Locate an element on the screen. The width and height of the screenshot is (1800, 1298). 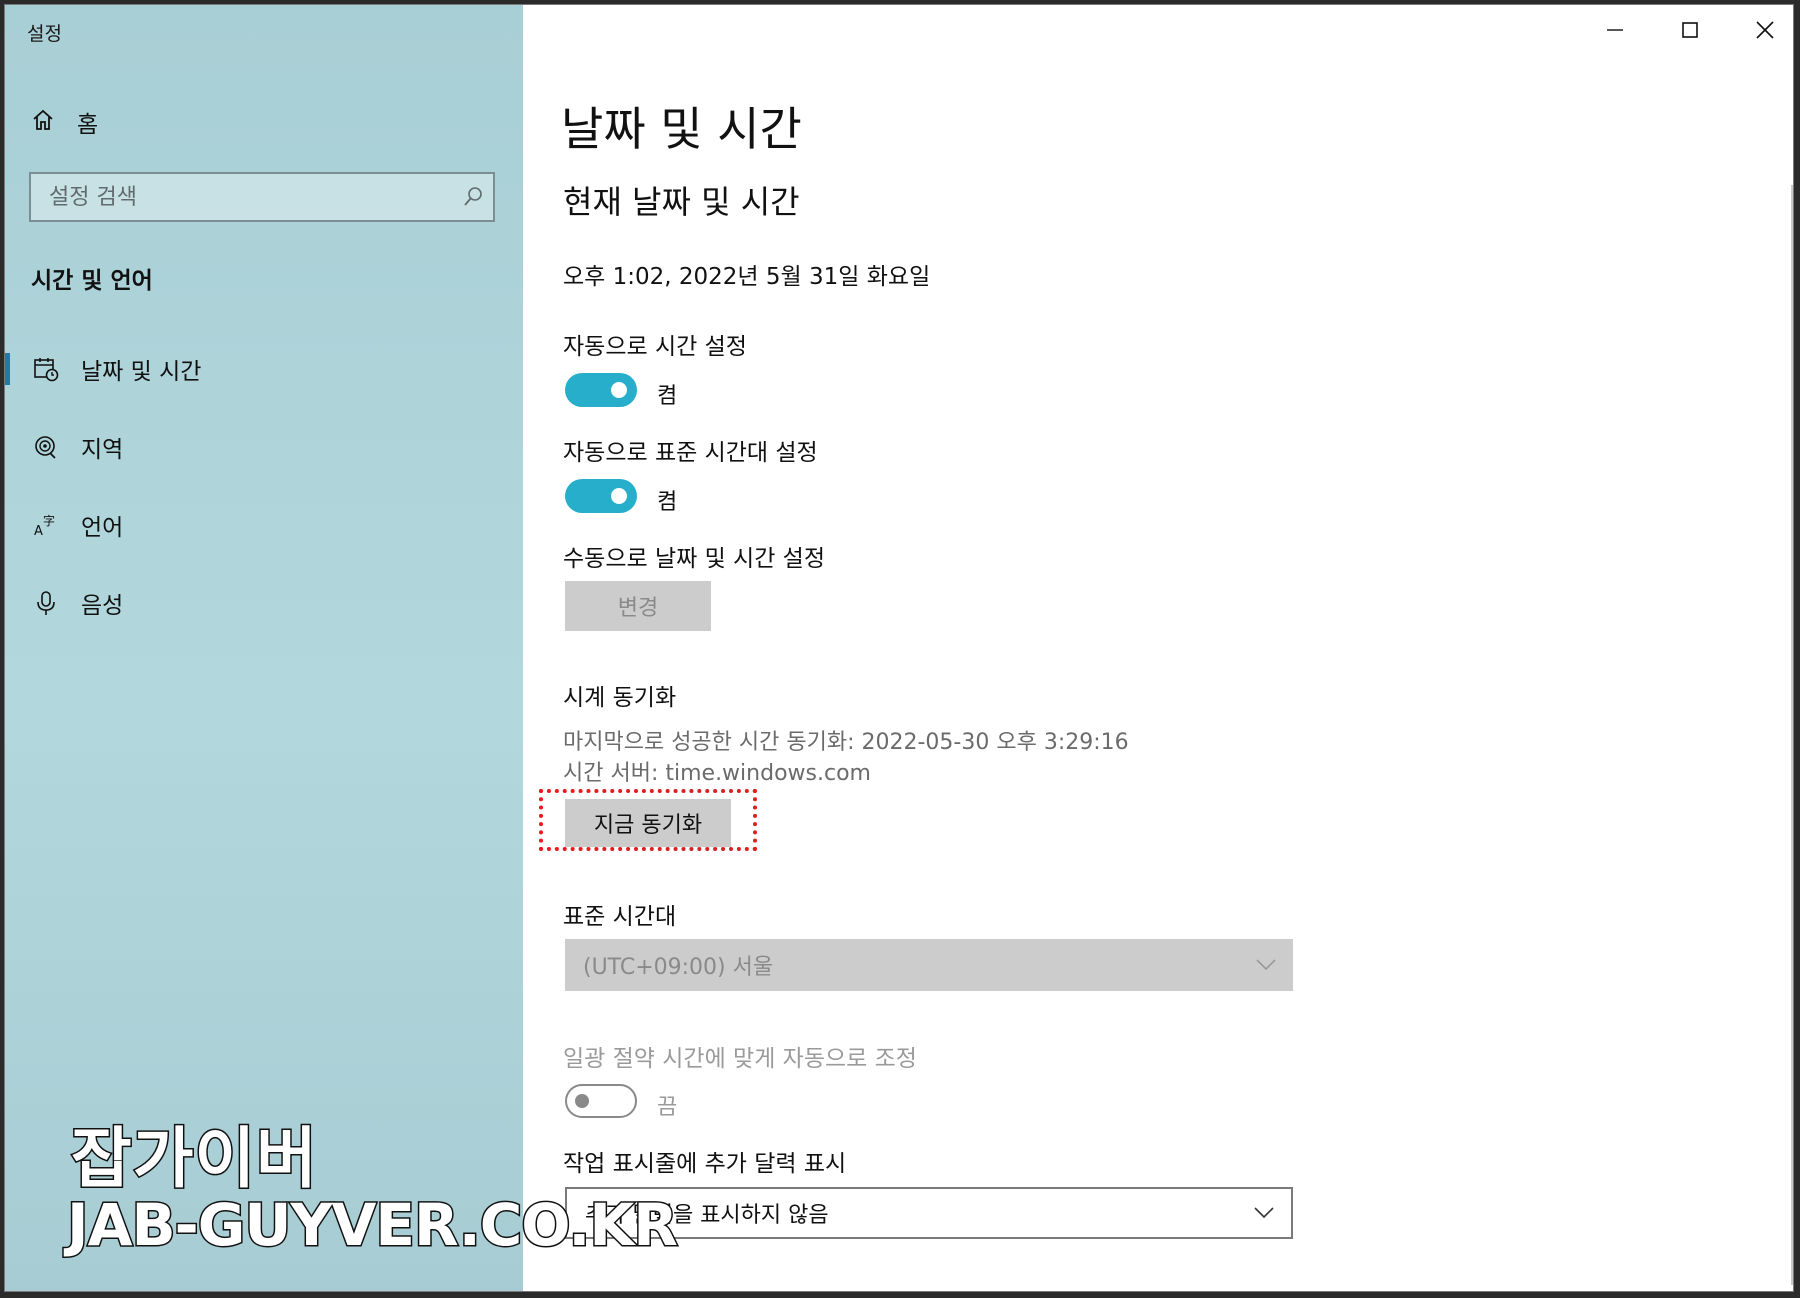
current-datetime: 오후 1:02, 2022년 5월 31일 화요일 is located at coordinates (747, 277).